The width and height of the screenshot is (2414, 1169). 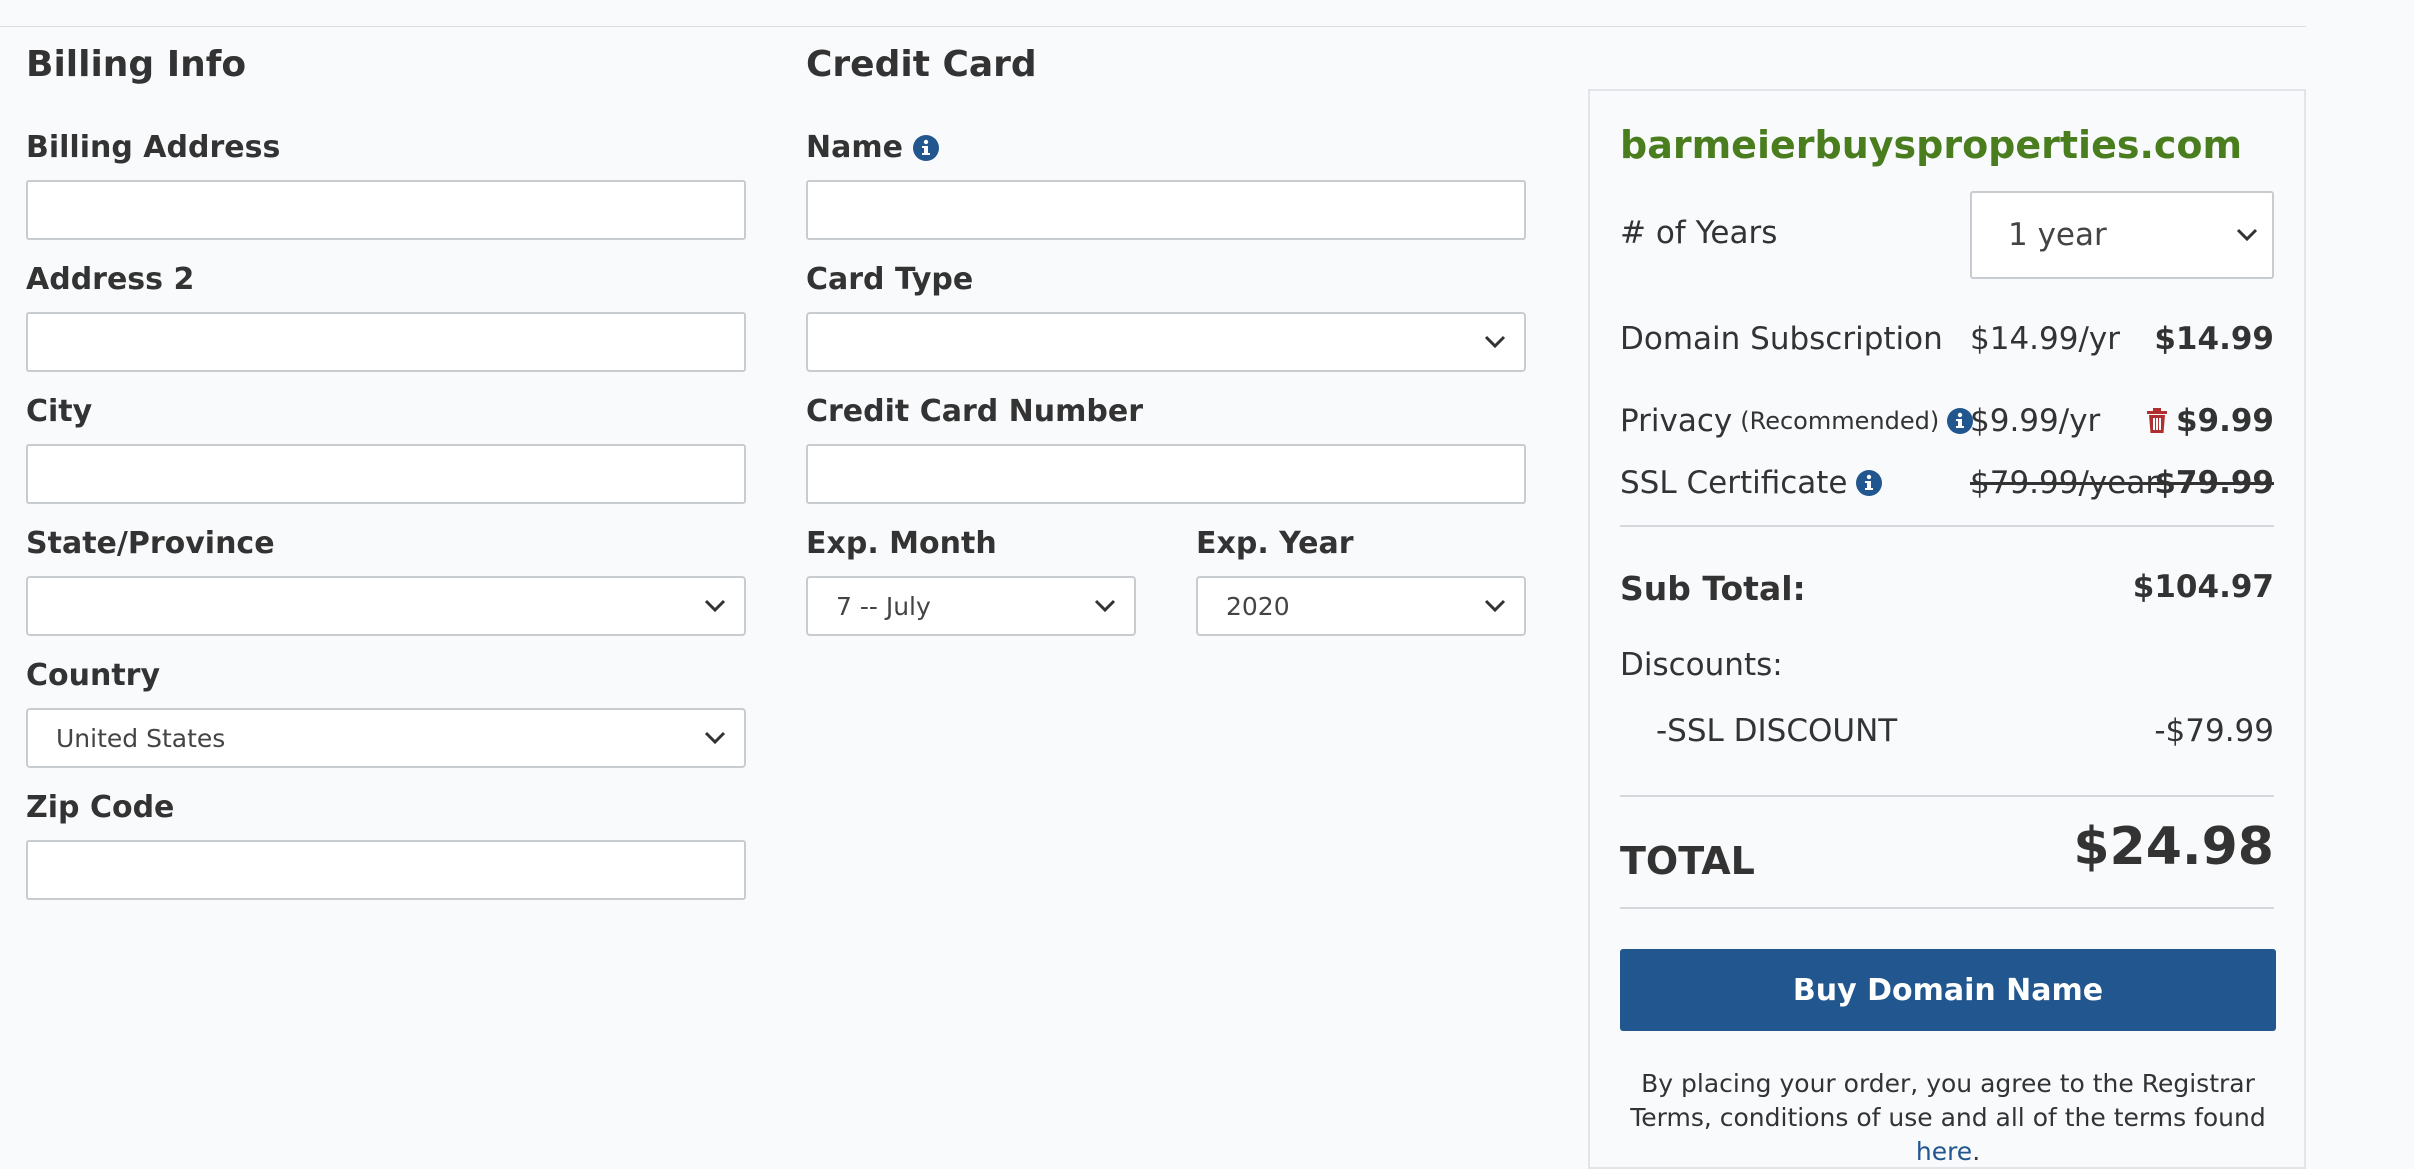 What do you see at coordinates (1699, 233) in the screenshot?
I see `years-label: # of Years` at bounding box center [1699, 233].